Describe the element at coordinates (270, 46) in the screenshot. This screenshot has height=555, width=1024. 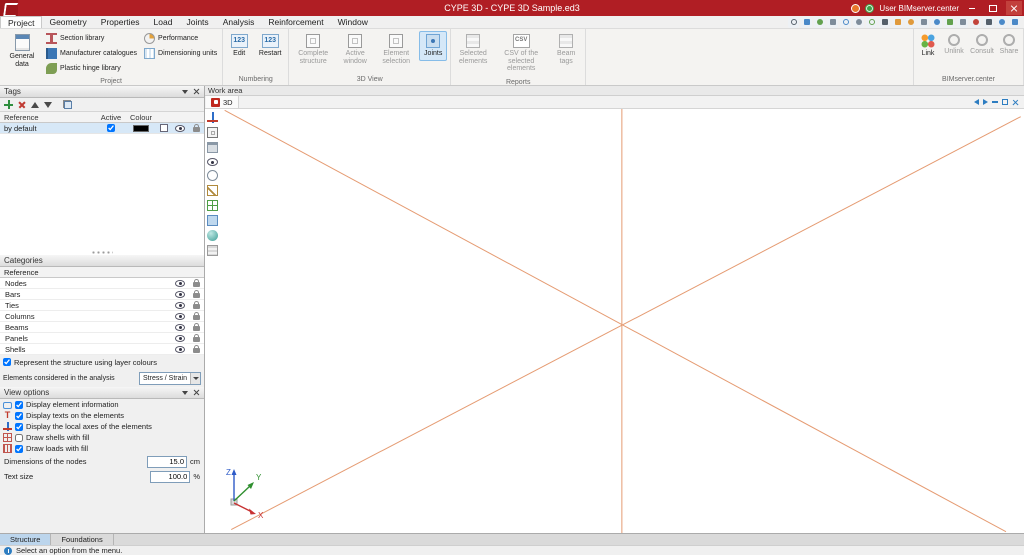
I see `numbering-restart-button: 123 Restart` at that location.